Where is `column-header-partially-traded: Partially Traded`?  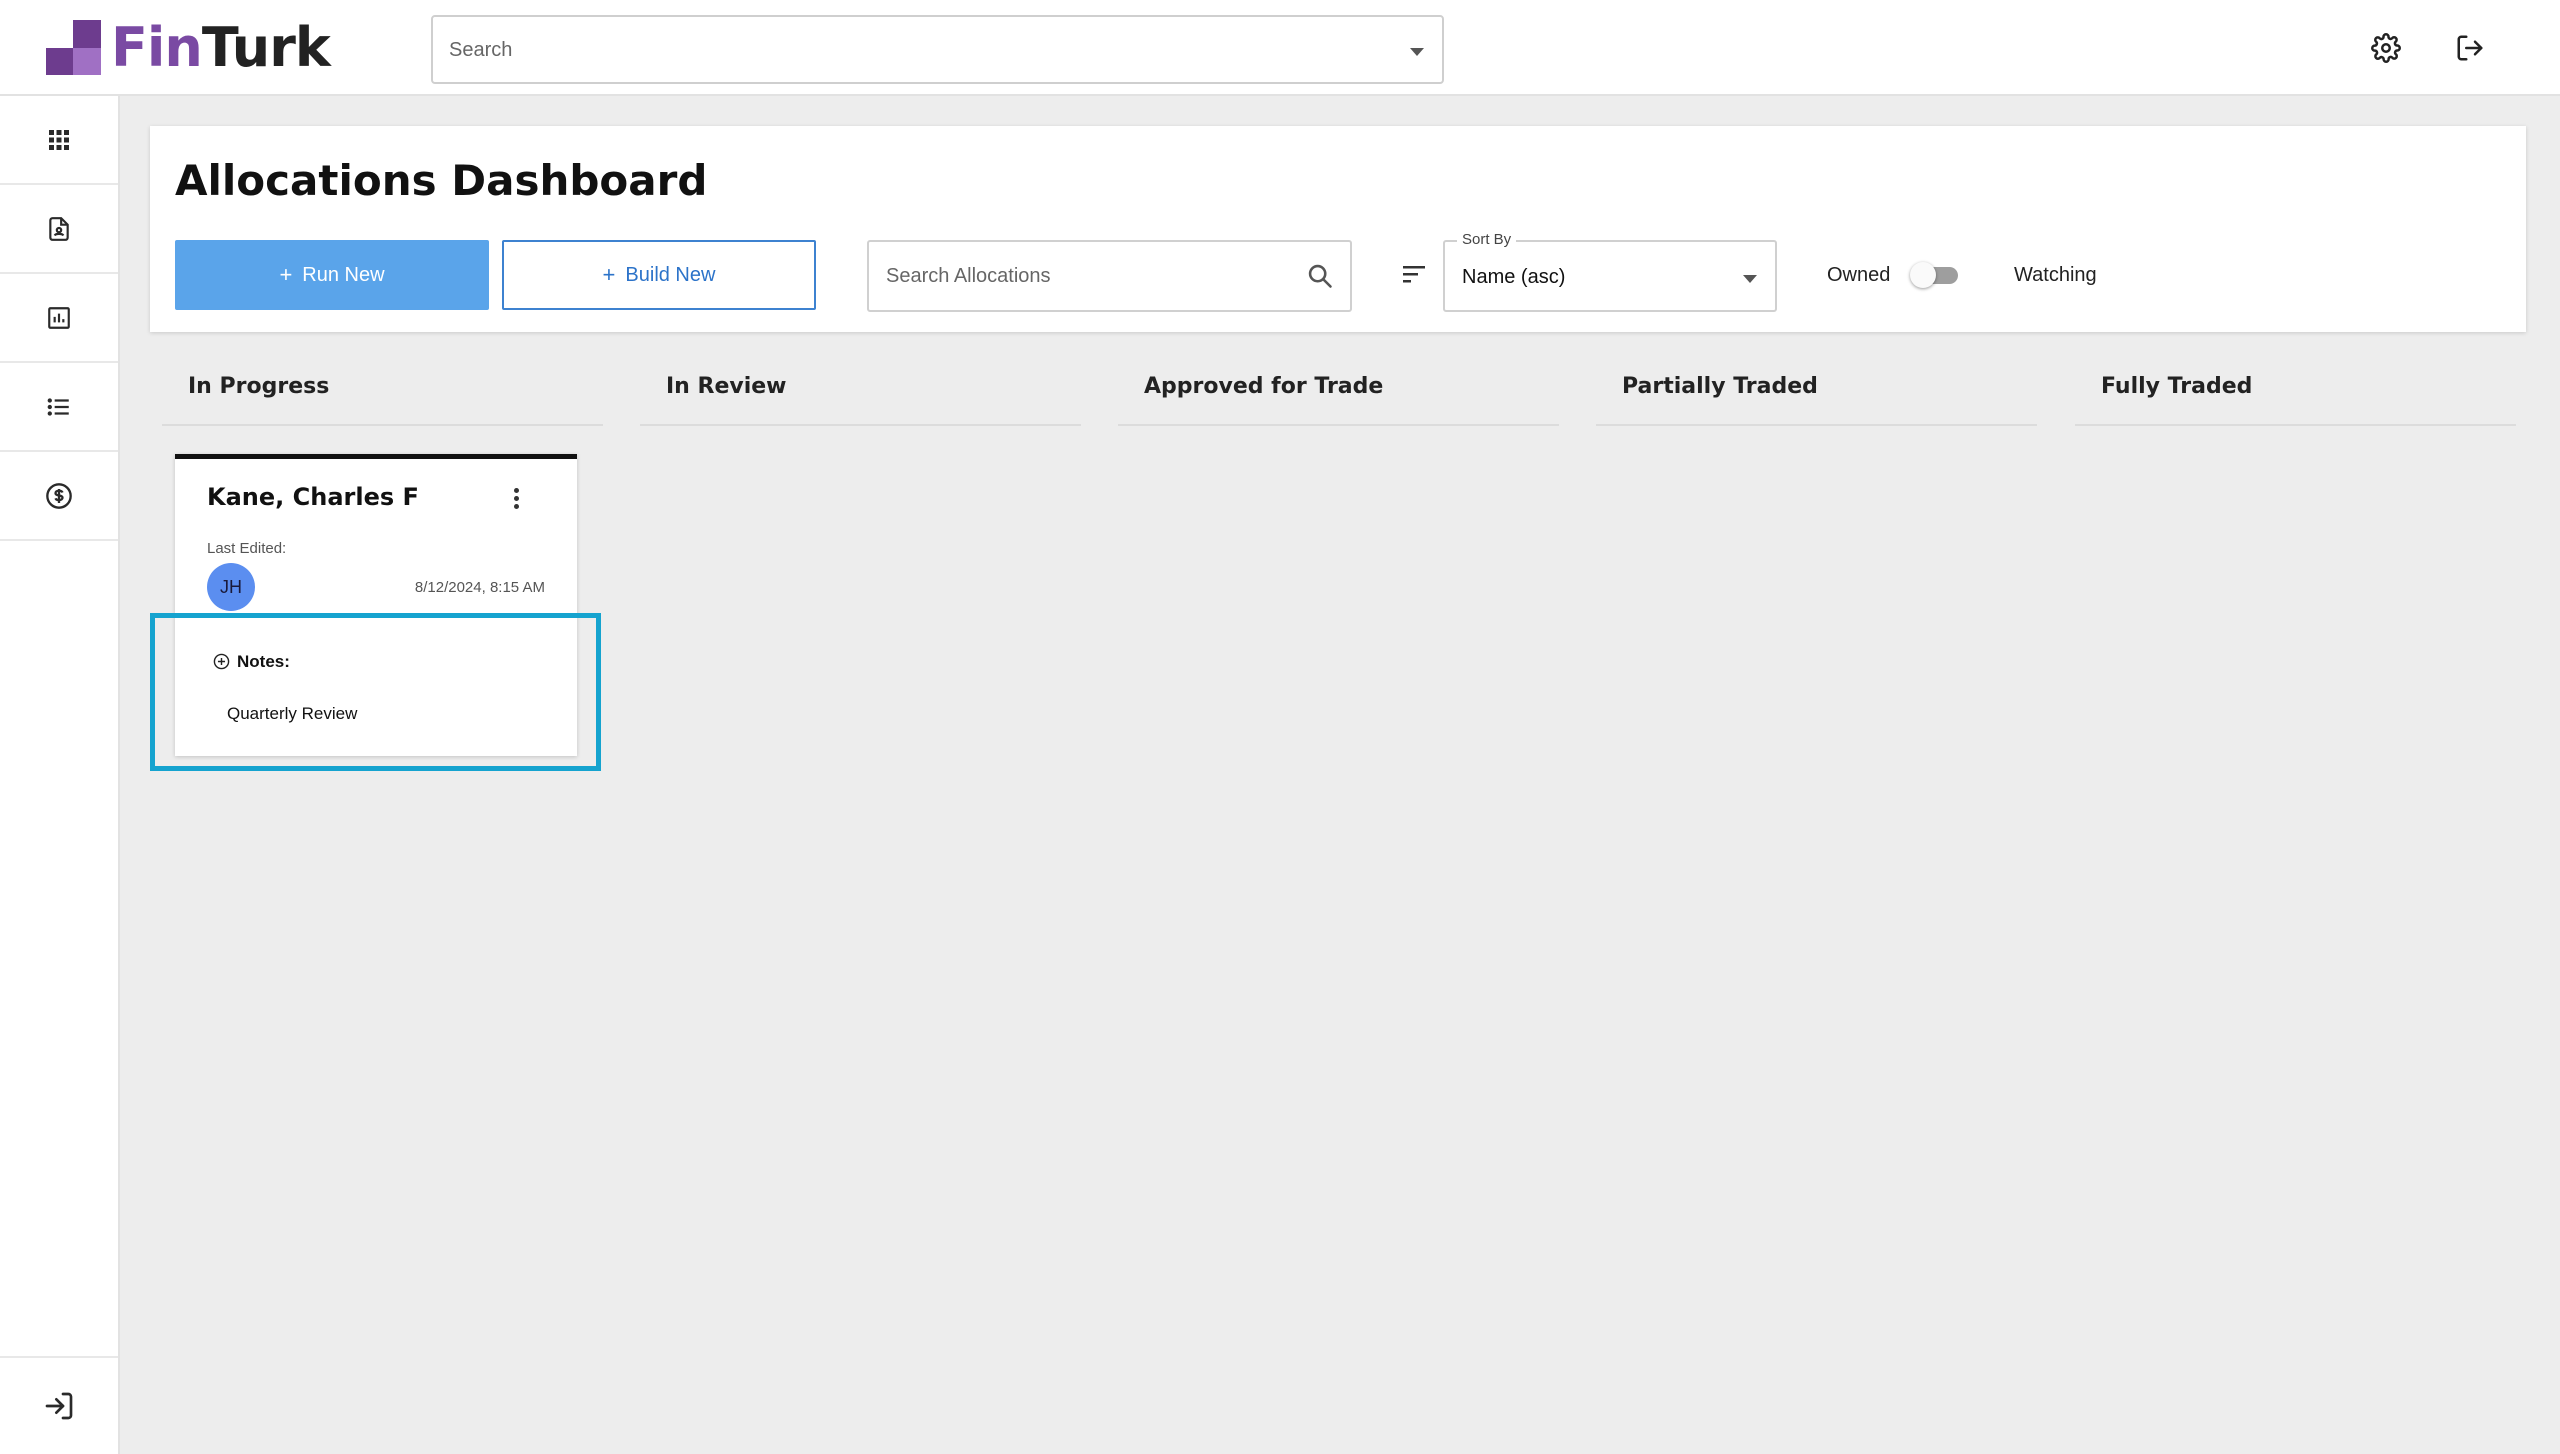
column-header-partially-traded: Partially Traded is located at coordinates (1816, 396).